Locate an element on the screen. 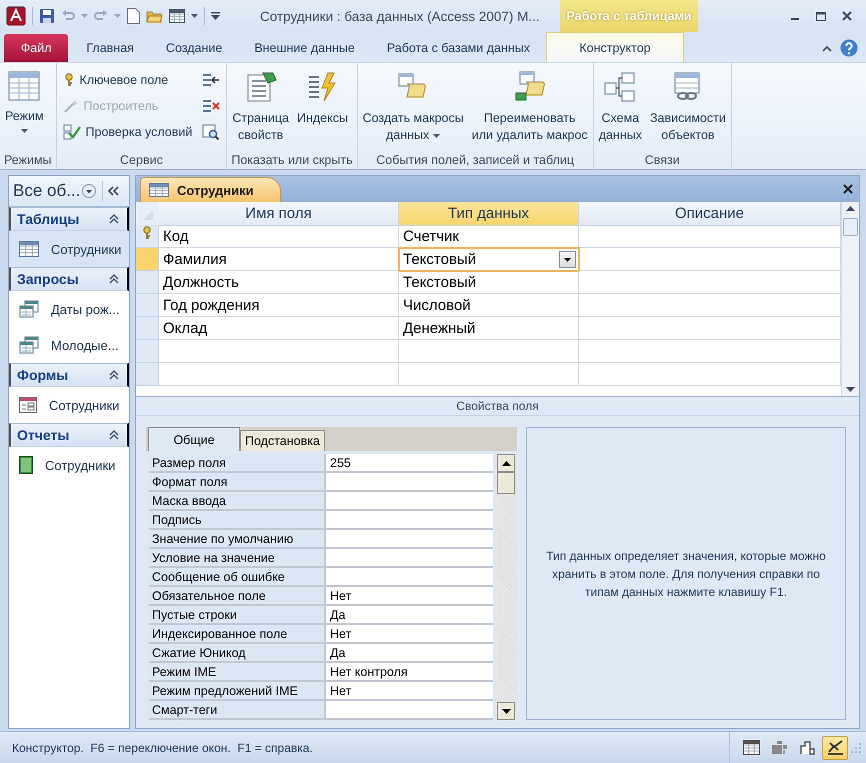  ribbon-button: Режим is located at coordinates (24, 109).